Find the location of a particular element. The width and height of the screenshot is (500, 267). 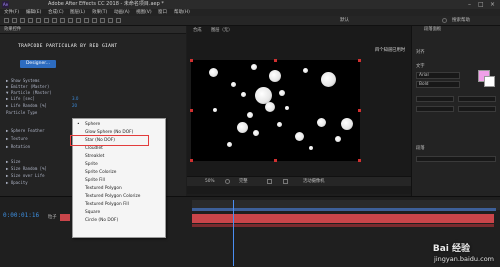

brush-tool-icon is located at coordinates (86, 20).